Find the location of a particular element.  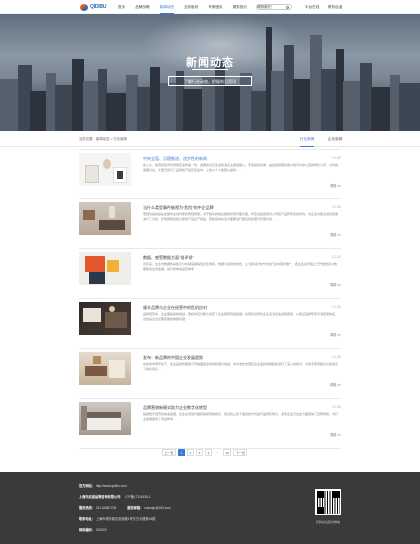

nav-item-experts: 专家团队 is located at coordinates (215, 7).